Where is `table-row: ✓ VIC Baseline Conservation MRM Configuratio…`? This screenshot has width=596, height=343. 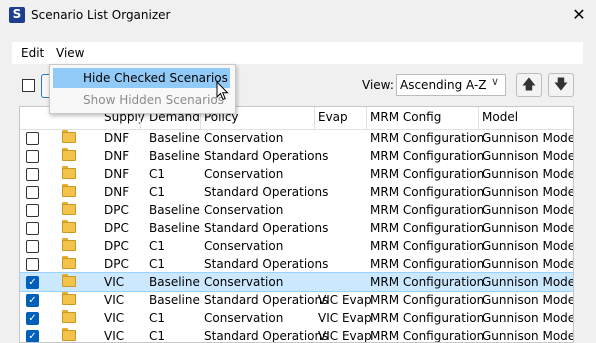 table-row: ✓ VIC Baseline Conservation MRM Configuratio… is located at coordinates (297, 282).